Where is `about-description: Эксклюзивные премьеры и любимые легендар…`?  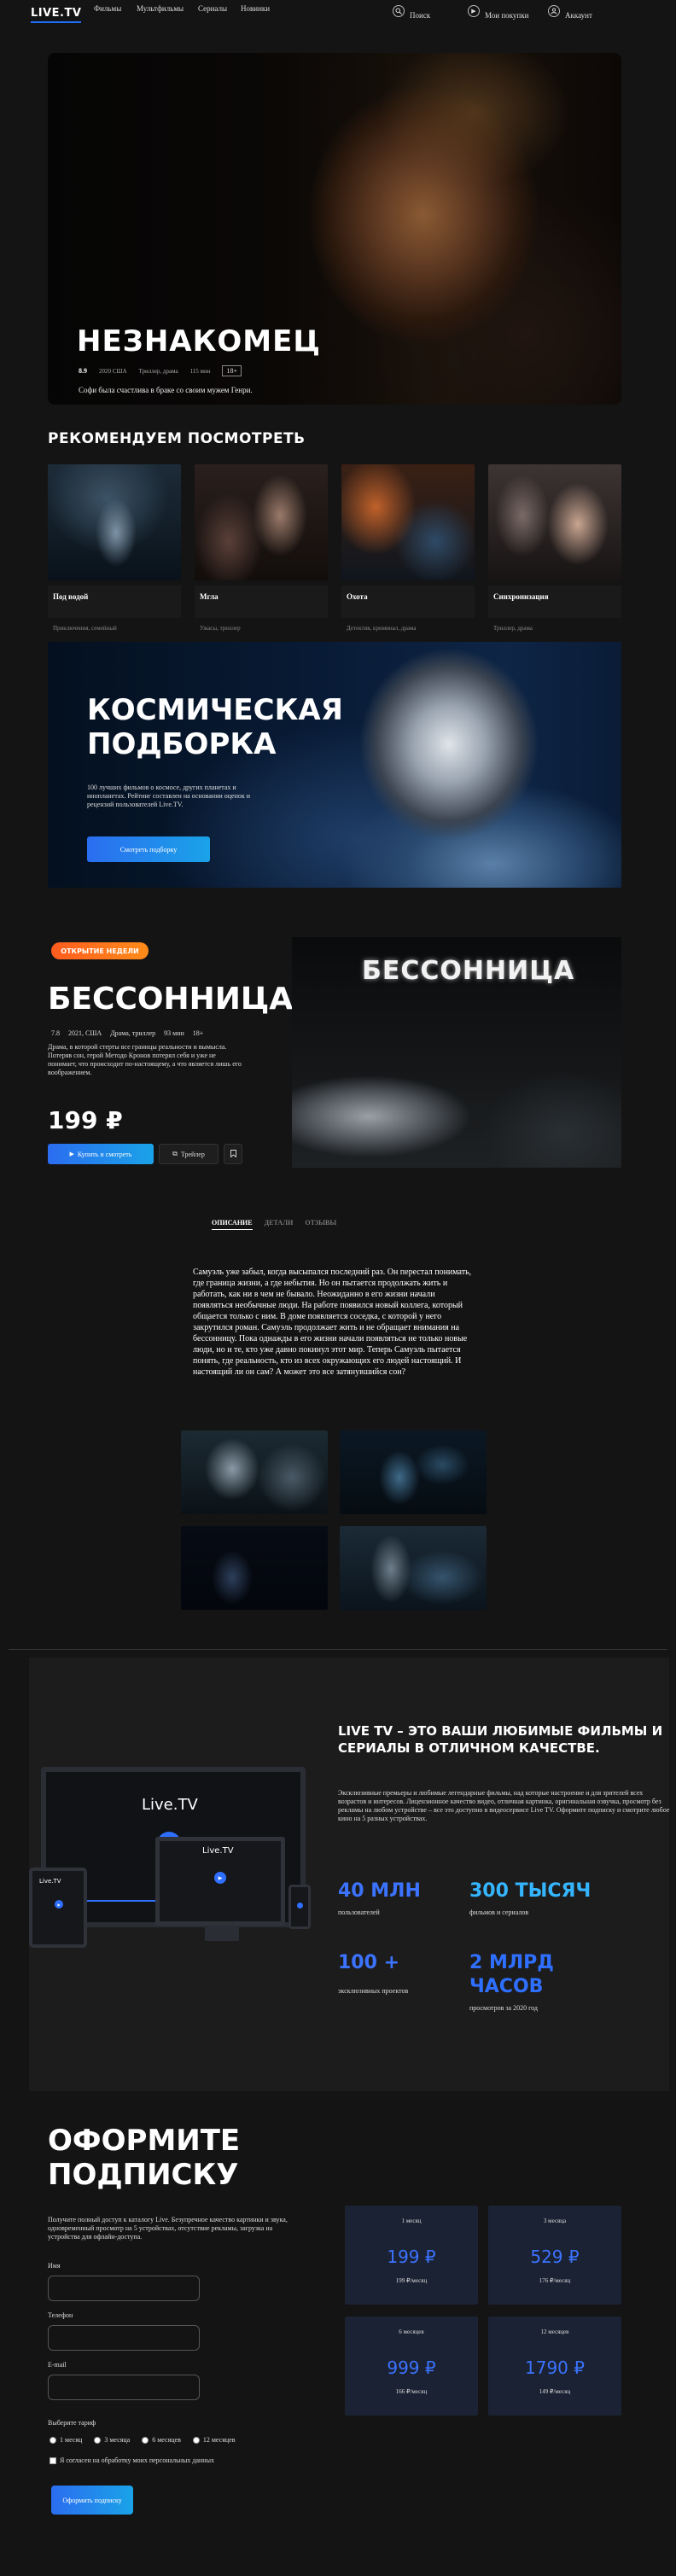
about-description: Эксклюзивные премьеры и любимые легендар… is located at coordinates (504, 1805).